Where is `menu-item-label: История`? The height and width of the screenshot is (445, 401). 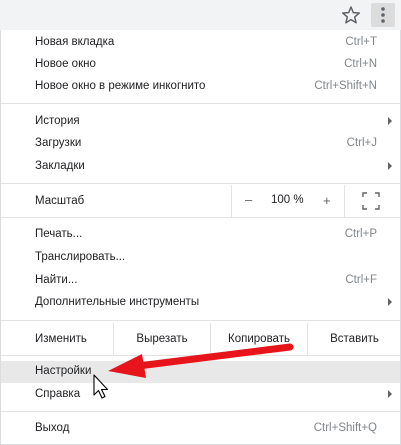
menu-item-label: История is located at coordinates (57, 121).